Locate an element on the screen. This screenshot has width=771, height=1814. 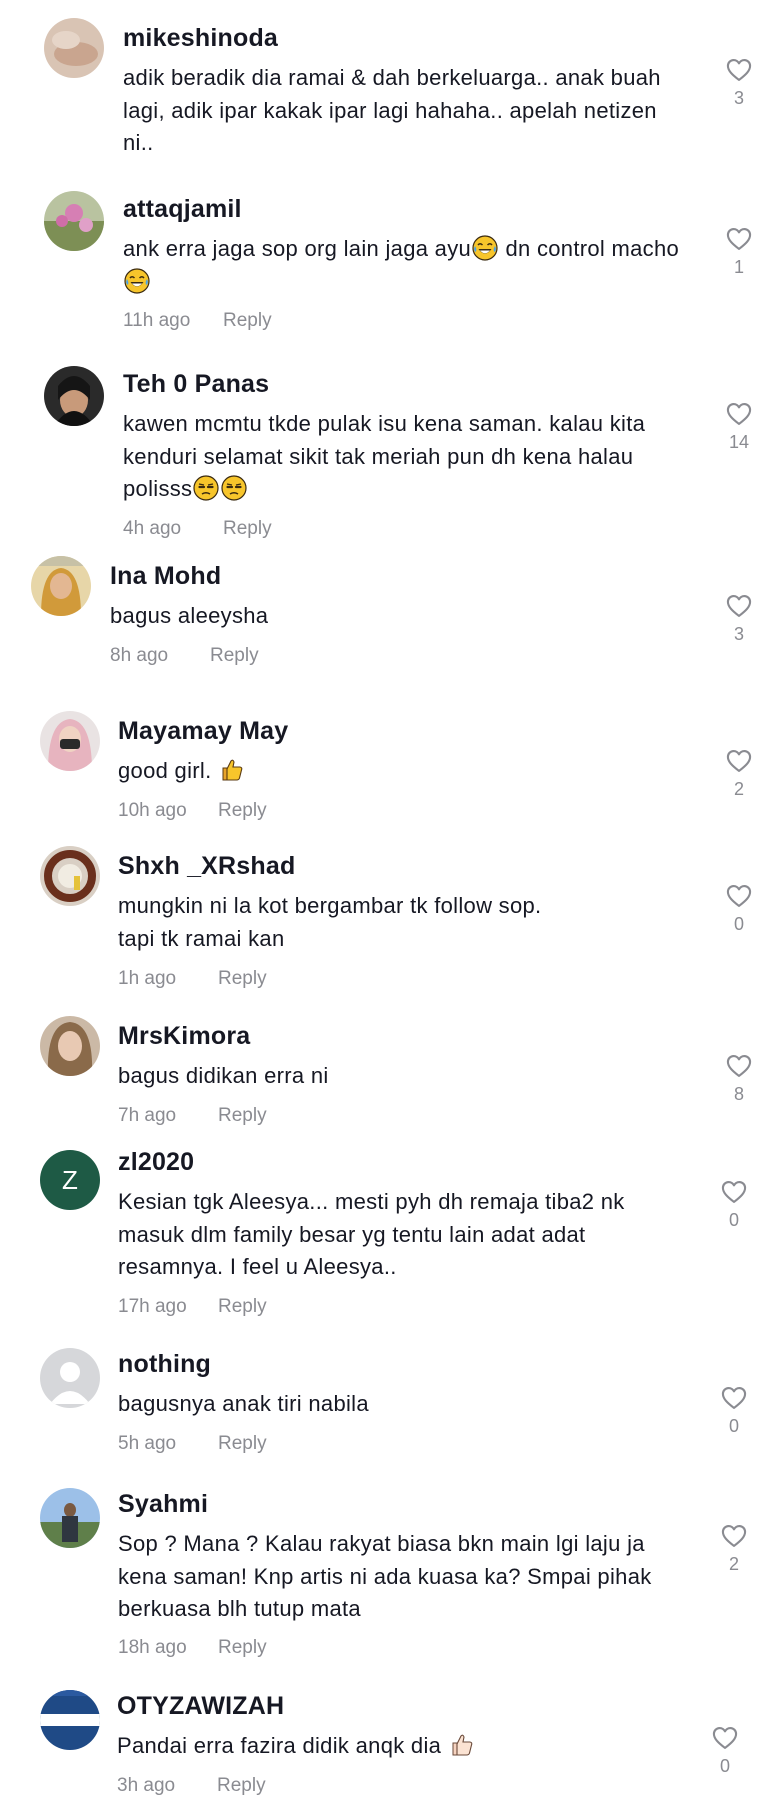
timestamp: 11h ago is located at coordinates (157, 320).